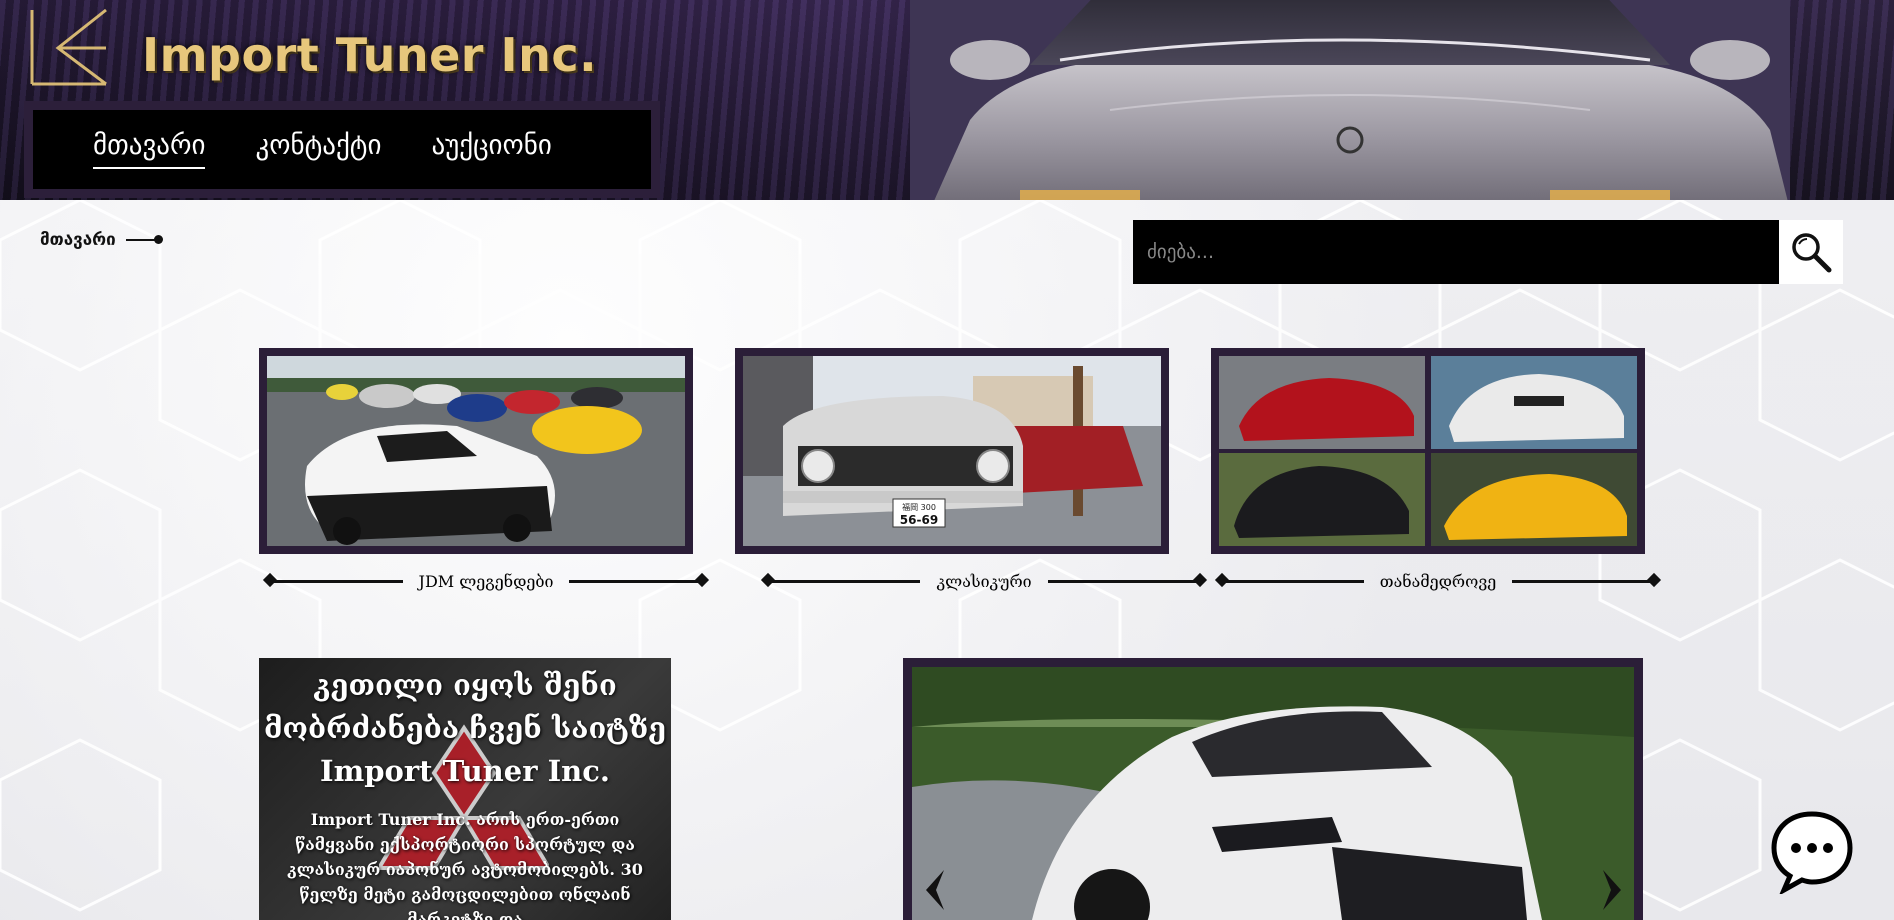 Image resolution: width=1894 pixels, height=920 pixels. I want to click on chevron-left-icon, so click(934, 890).